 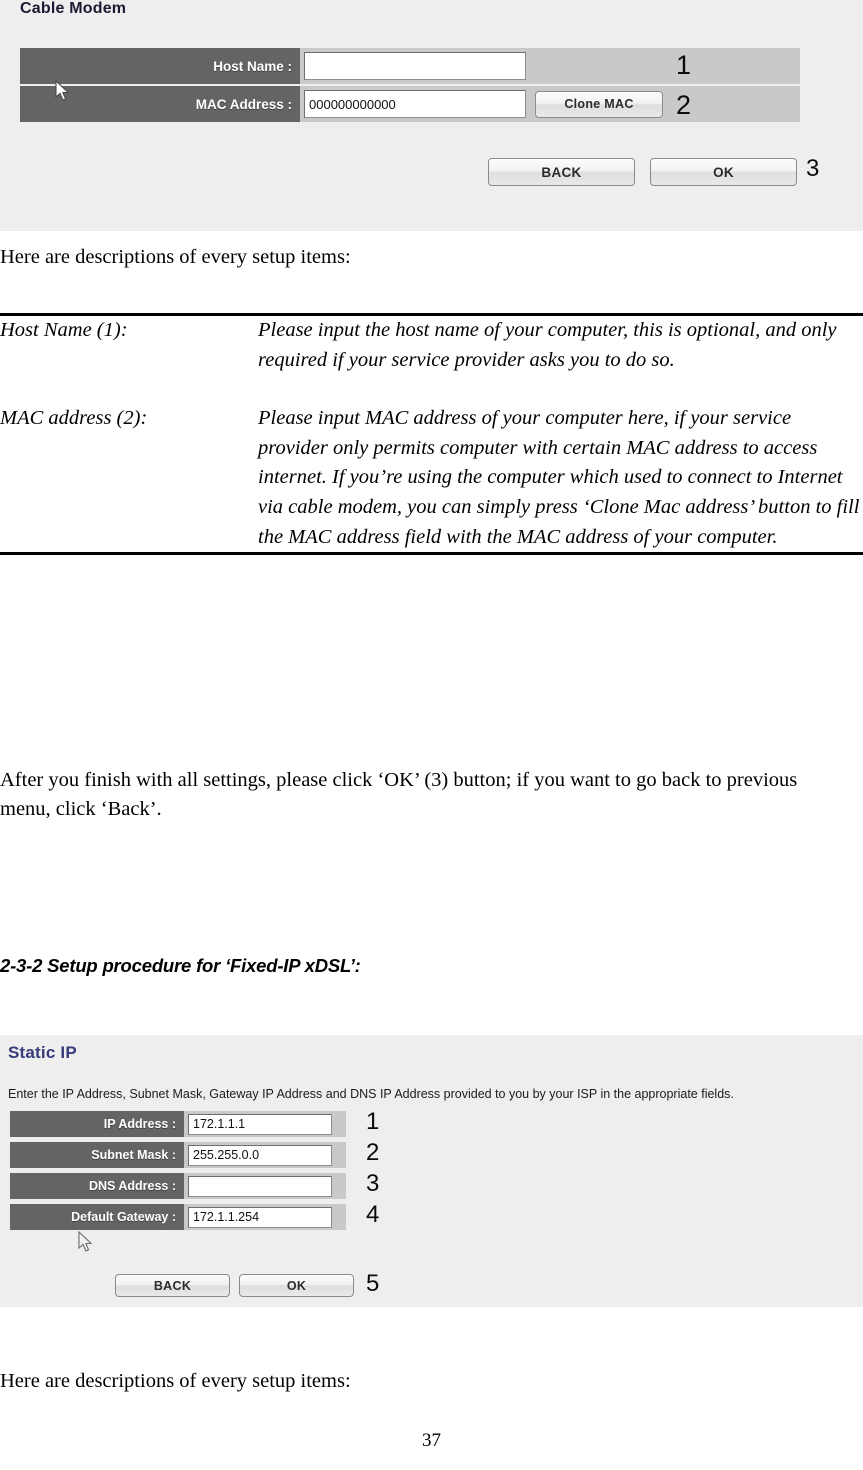 I want to click on mac-address-label: MAC Address :, so click(x=160, y=104).